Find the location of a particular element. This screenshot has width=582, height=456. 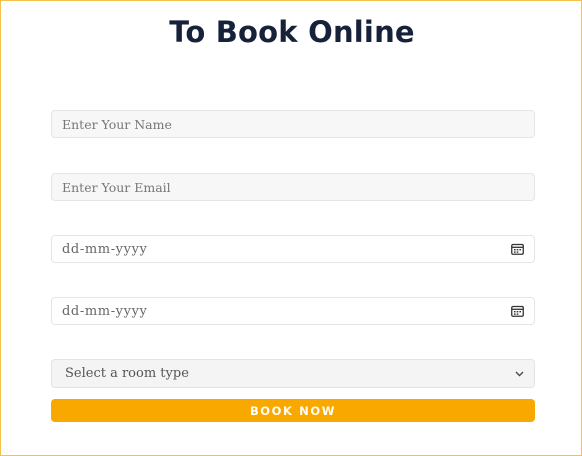

room-type-selected-value: Select a room type is located at coordinates (127, 373).